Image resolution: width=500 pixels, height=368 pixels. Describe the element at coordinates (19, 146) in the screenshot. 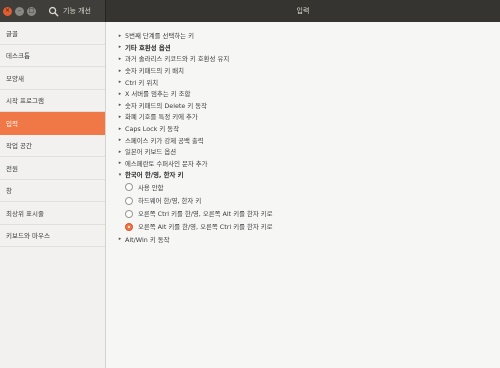

I see `sidebar-item-label: 작업 공간` at that location.